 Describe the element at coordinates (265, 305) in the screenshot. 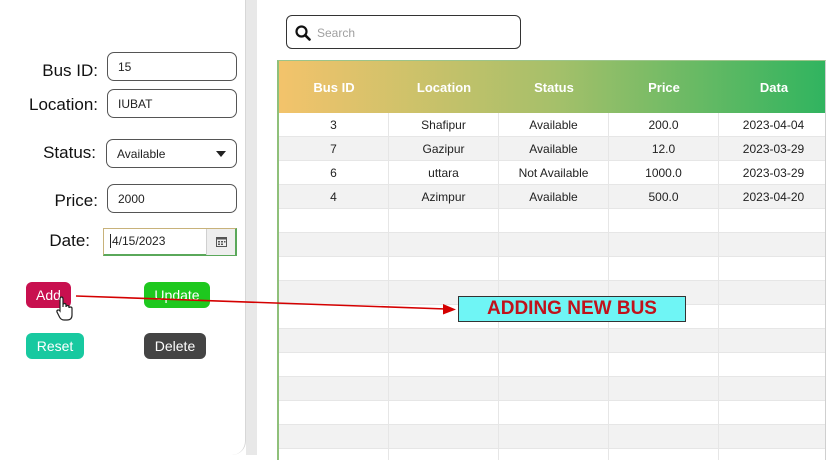

I see `annotation-arrow` at that location.